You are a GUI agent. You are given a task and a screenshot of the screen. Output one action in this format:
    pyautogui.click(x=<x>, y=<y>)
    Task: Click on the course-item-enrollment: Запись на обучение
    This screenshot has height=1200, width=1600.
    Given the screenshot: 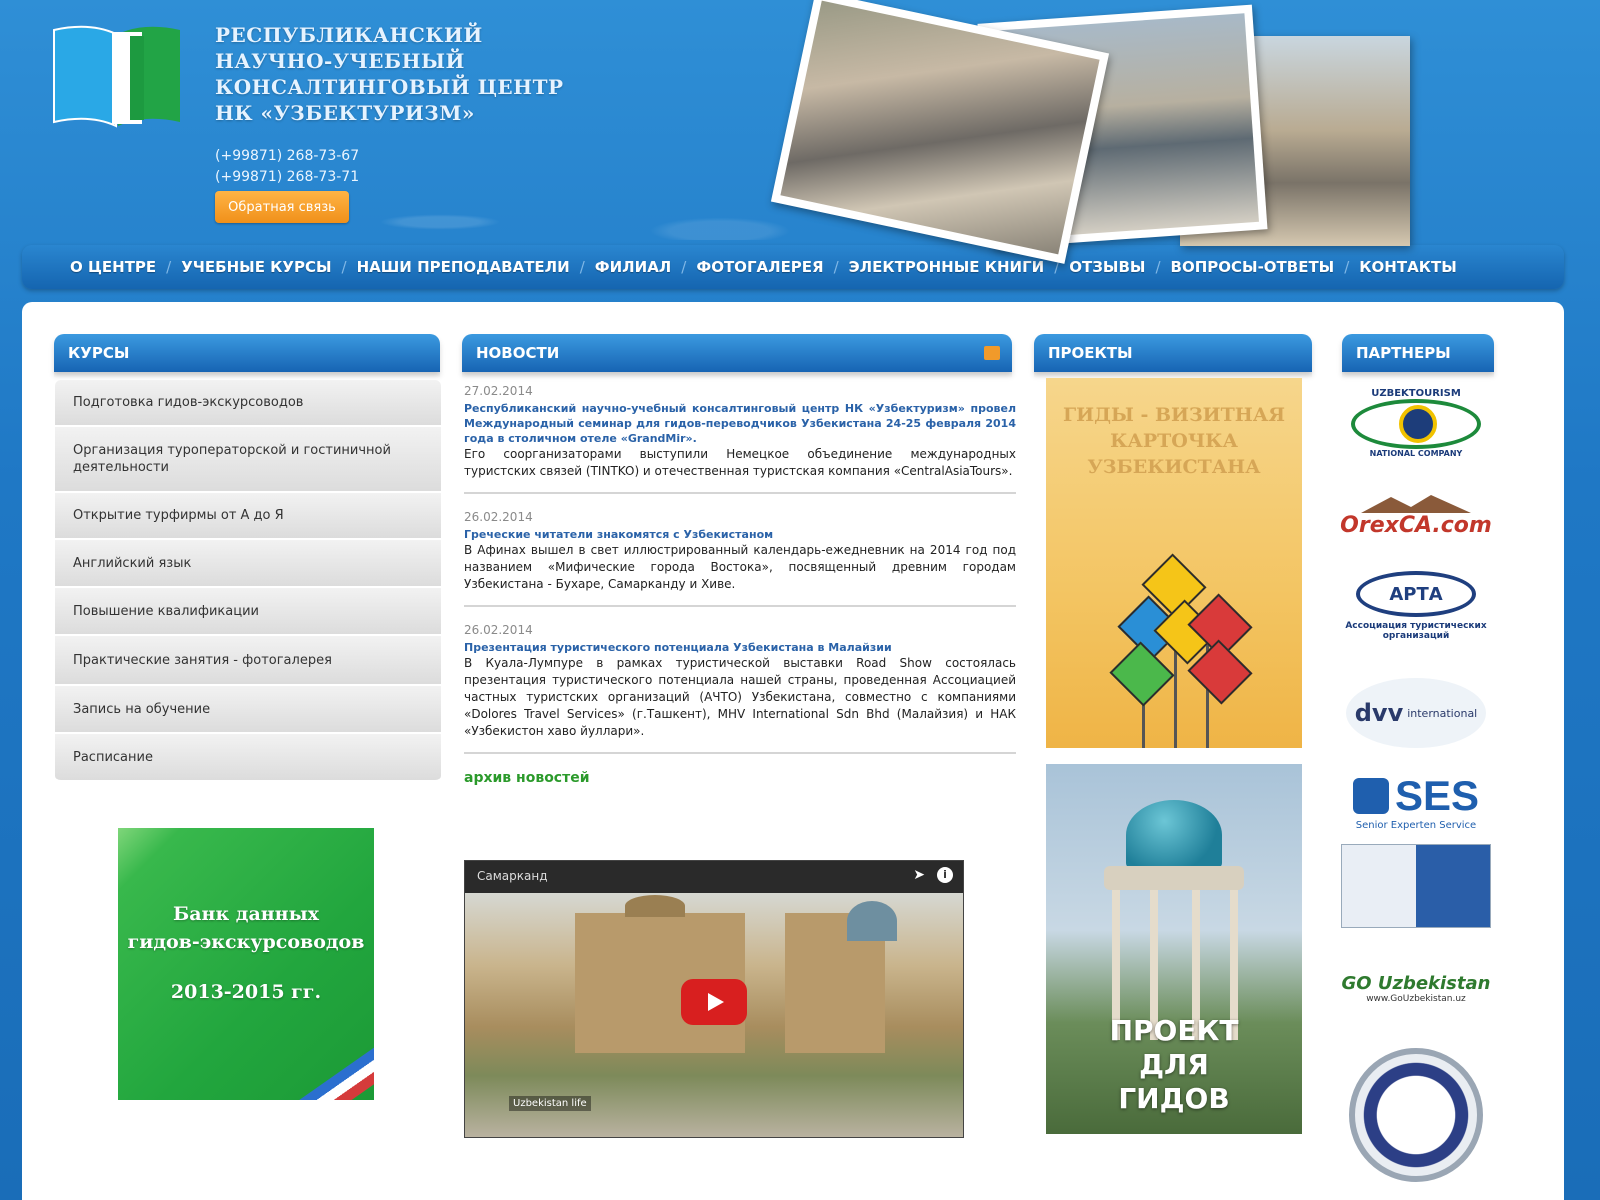 What is the action you would take?
    pyautogui.click(x=248, y=710)
    